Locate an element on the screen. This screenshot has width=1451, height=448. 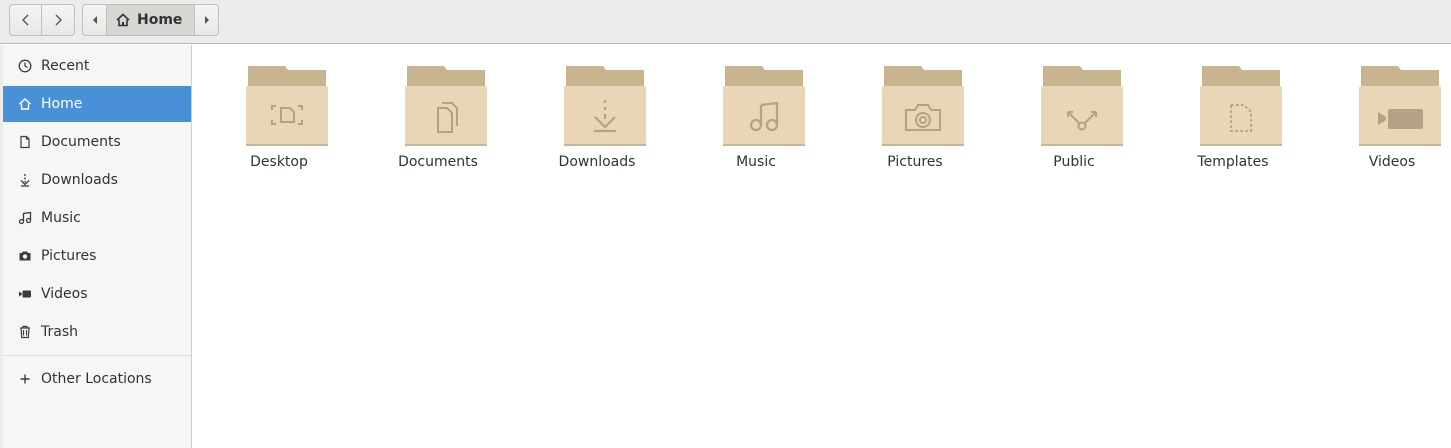
folder-public: Public is located at coordinates (1074, 120).